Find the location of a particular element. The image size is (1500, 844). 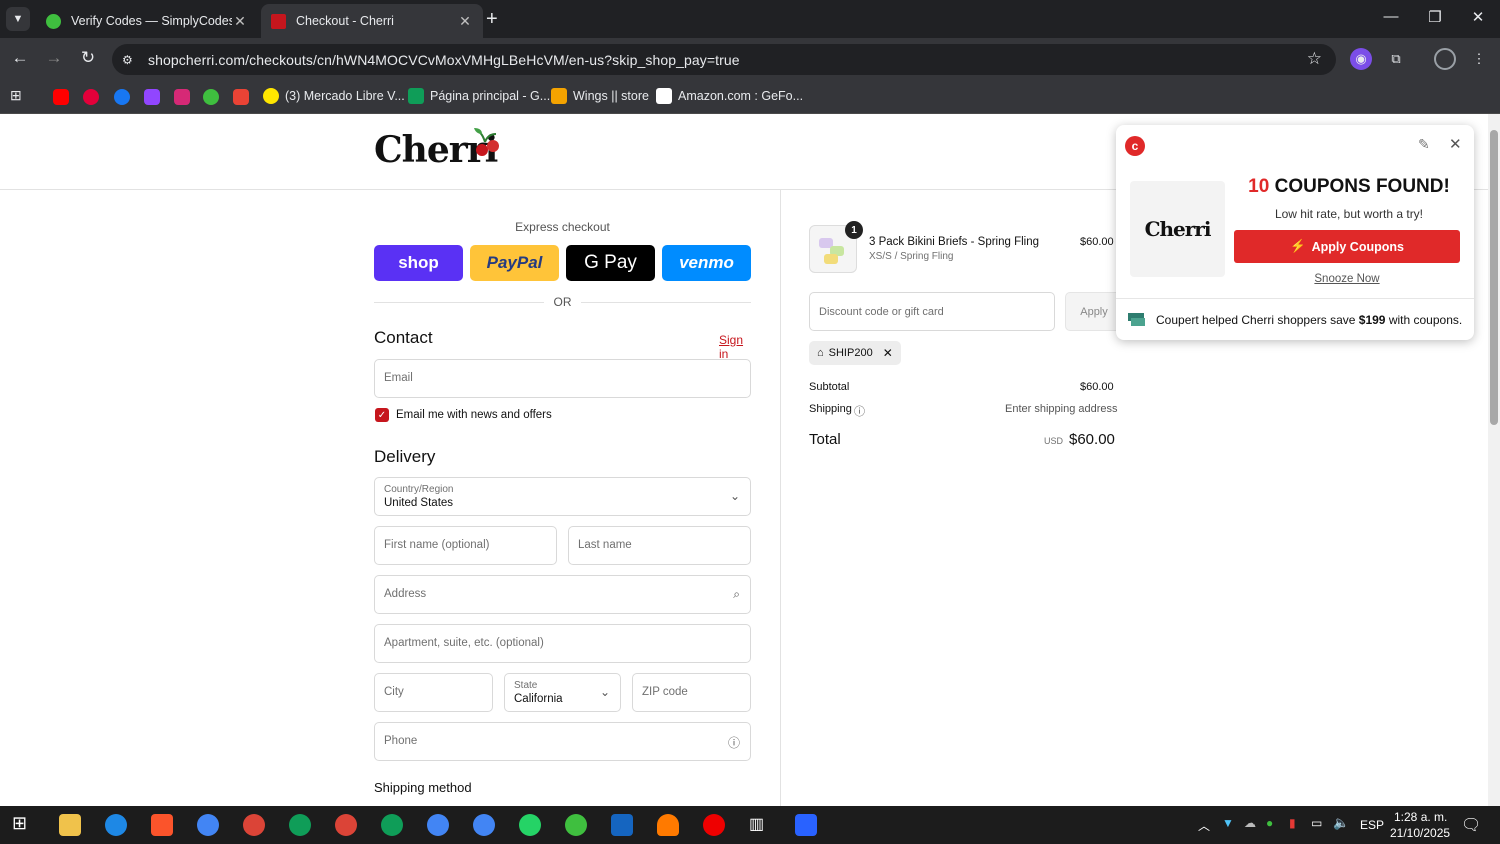

state-select: State California ⌄ is located at coordinates (562, 692).